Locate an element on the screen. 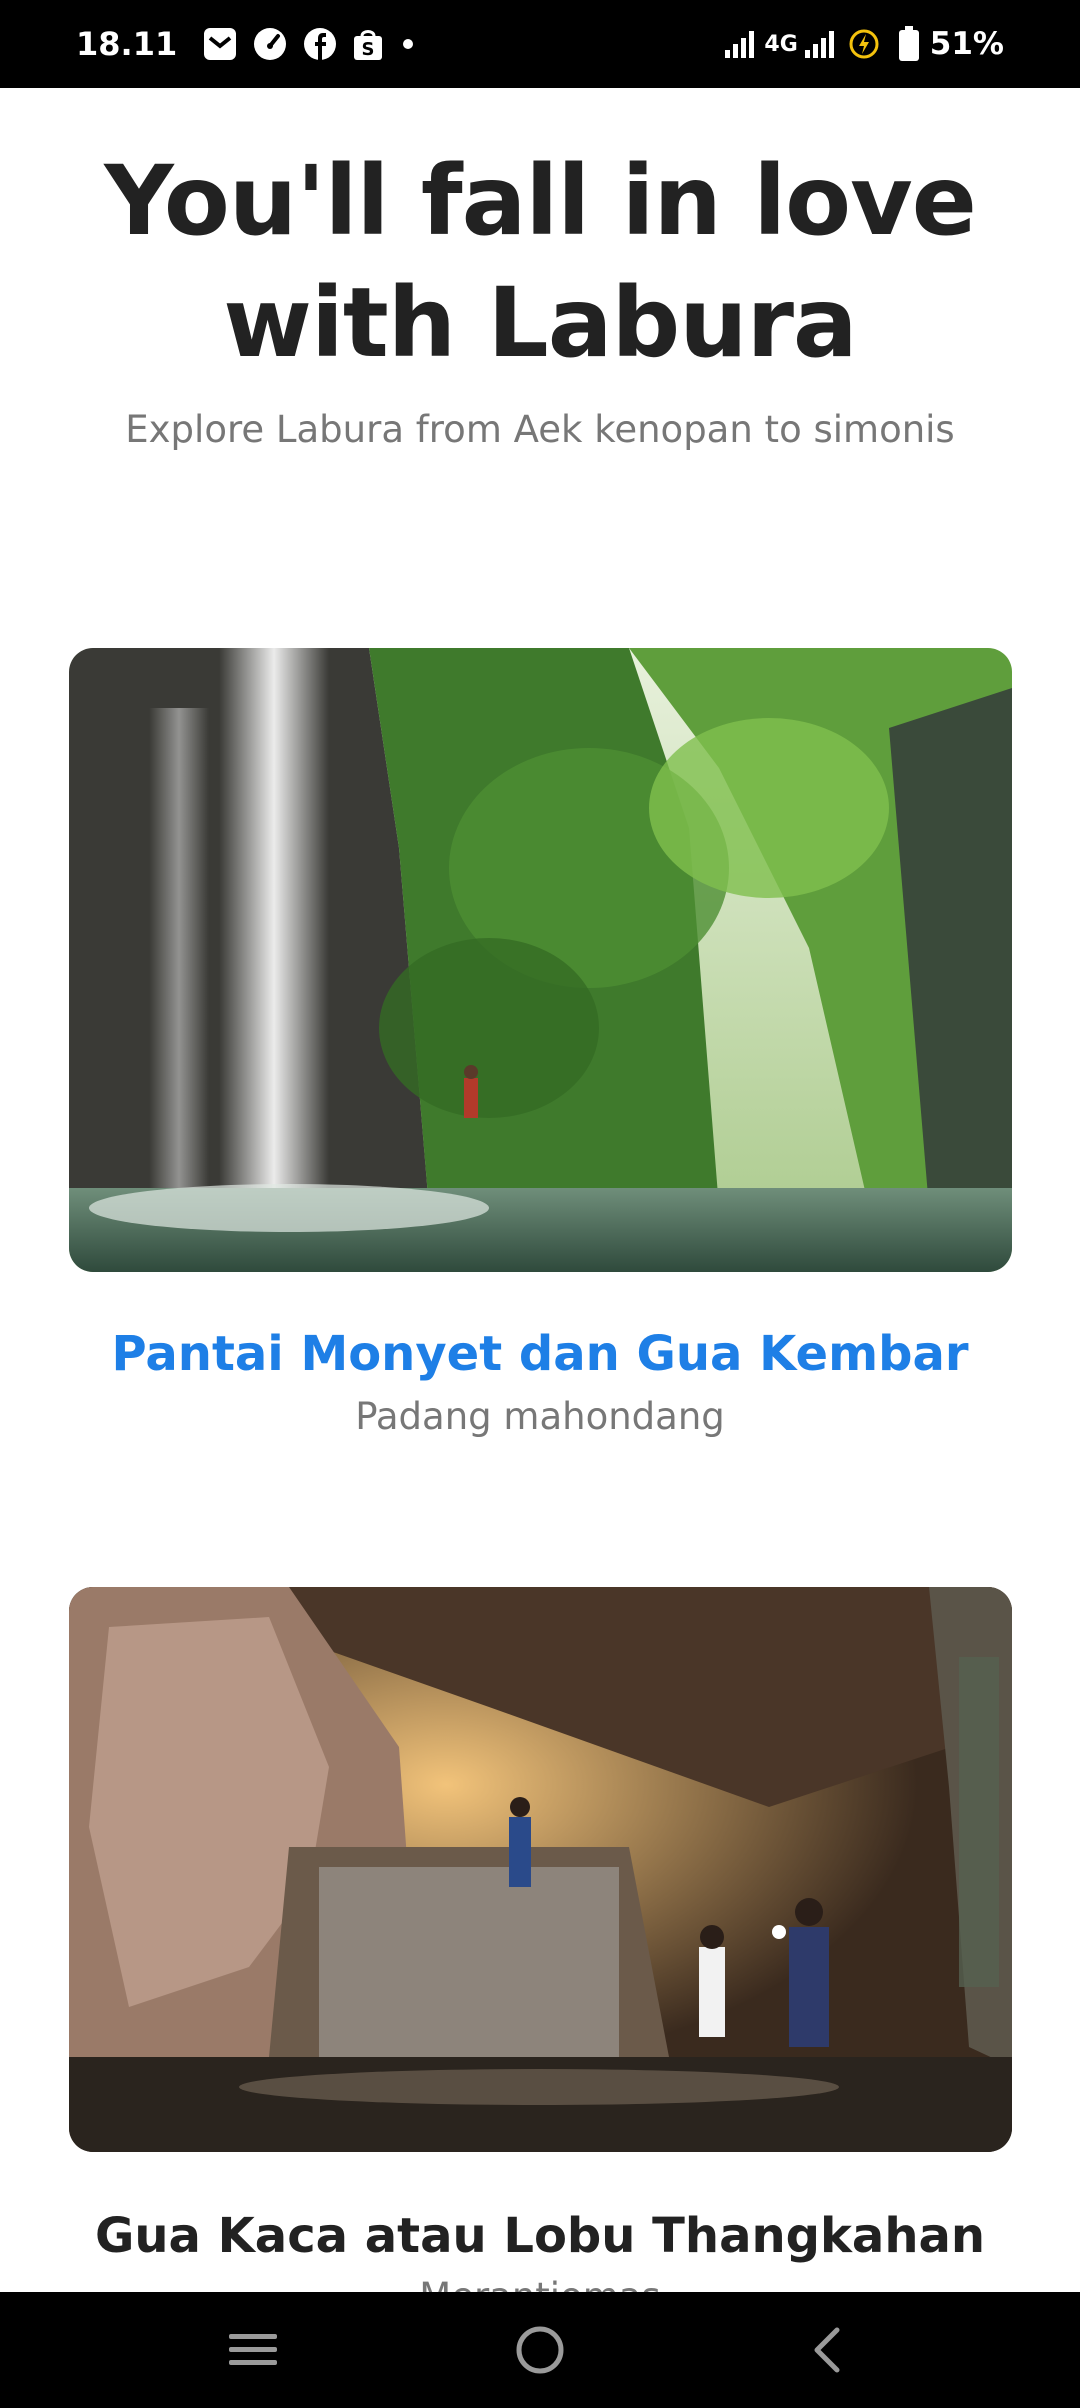 The height and width of the screenshot is (2408, 1080). speed-icon is located at coordinates (270, 44).